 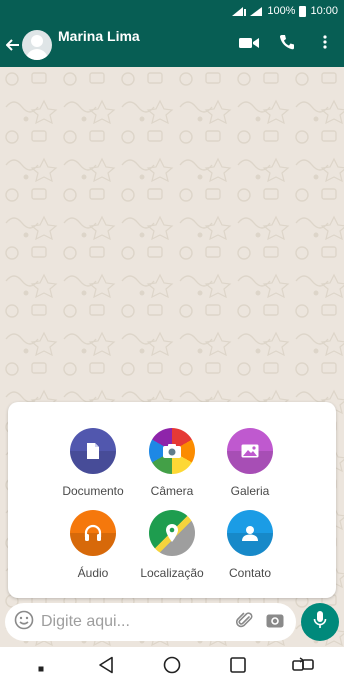 I want to click on video-call-button, so click(x=249, y=44).